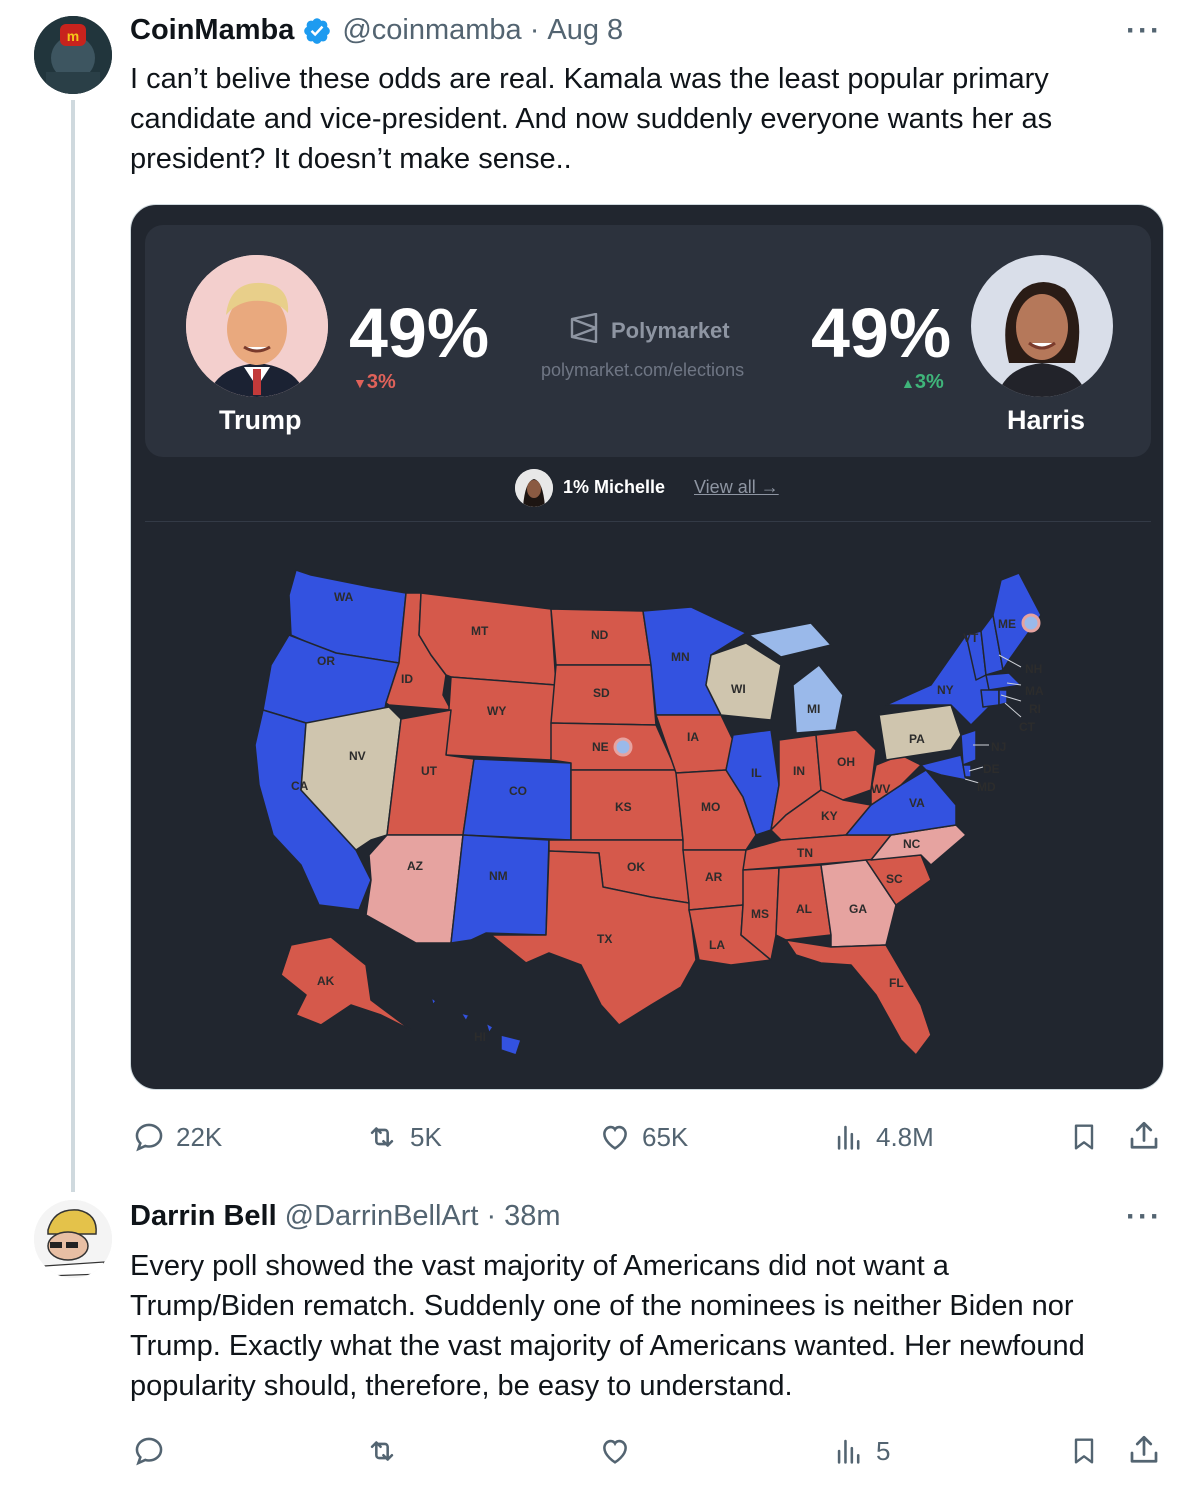 This screenshot has width=1202, height=1492. What do you see at coordinates (480, 1037) in the screenshot?
I see `label-hi: HI` at bounding box center [480, 1037].